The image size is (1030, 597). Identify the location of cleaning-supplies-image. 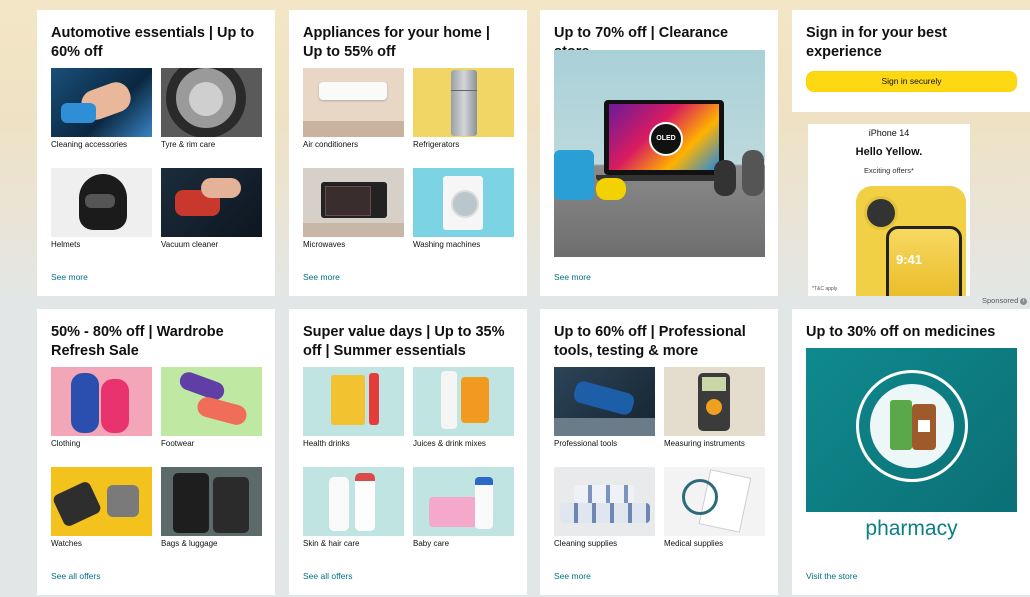
(604, 501).